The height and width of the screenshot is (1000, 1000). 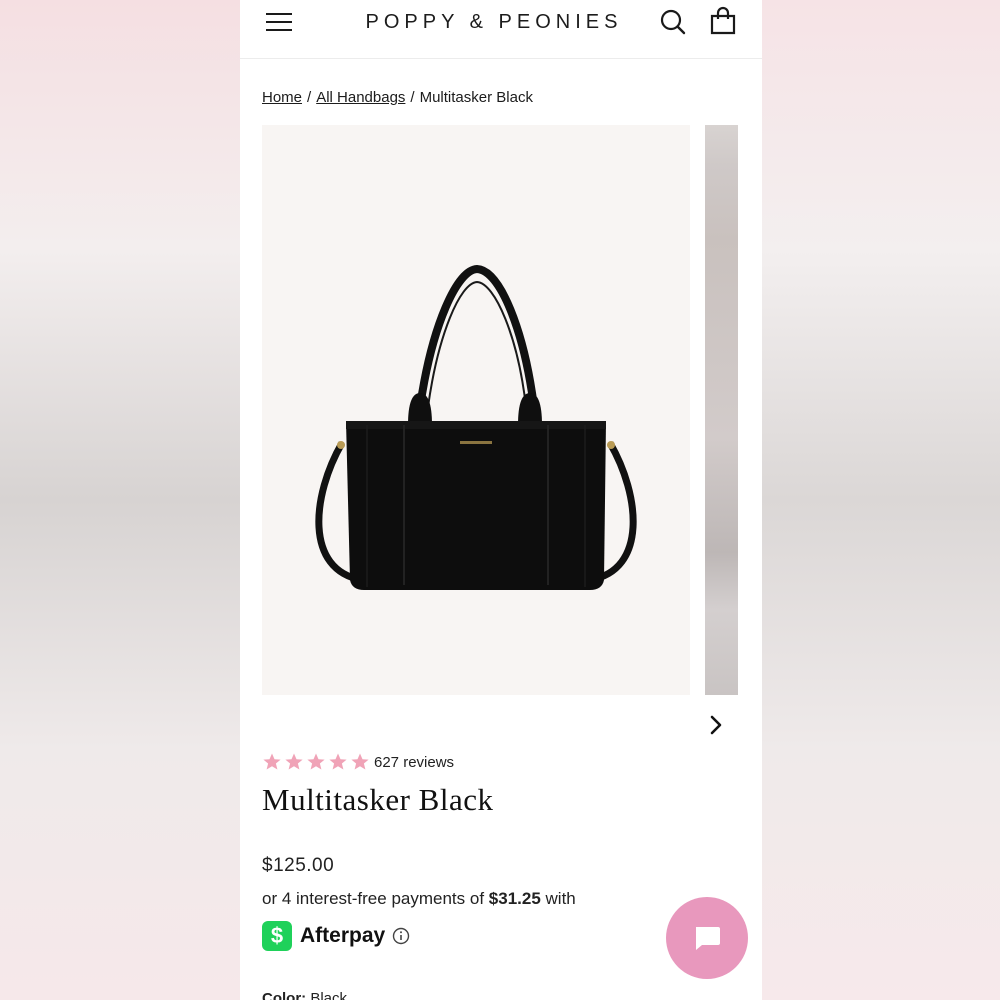 I want to click on color-label: Color:, so click(x=284, y=995).